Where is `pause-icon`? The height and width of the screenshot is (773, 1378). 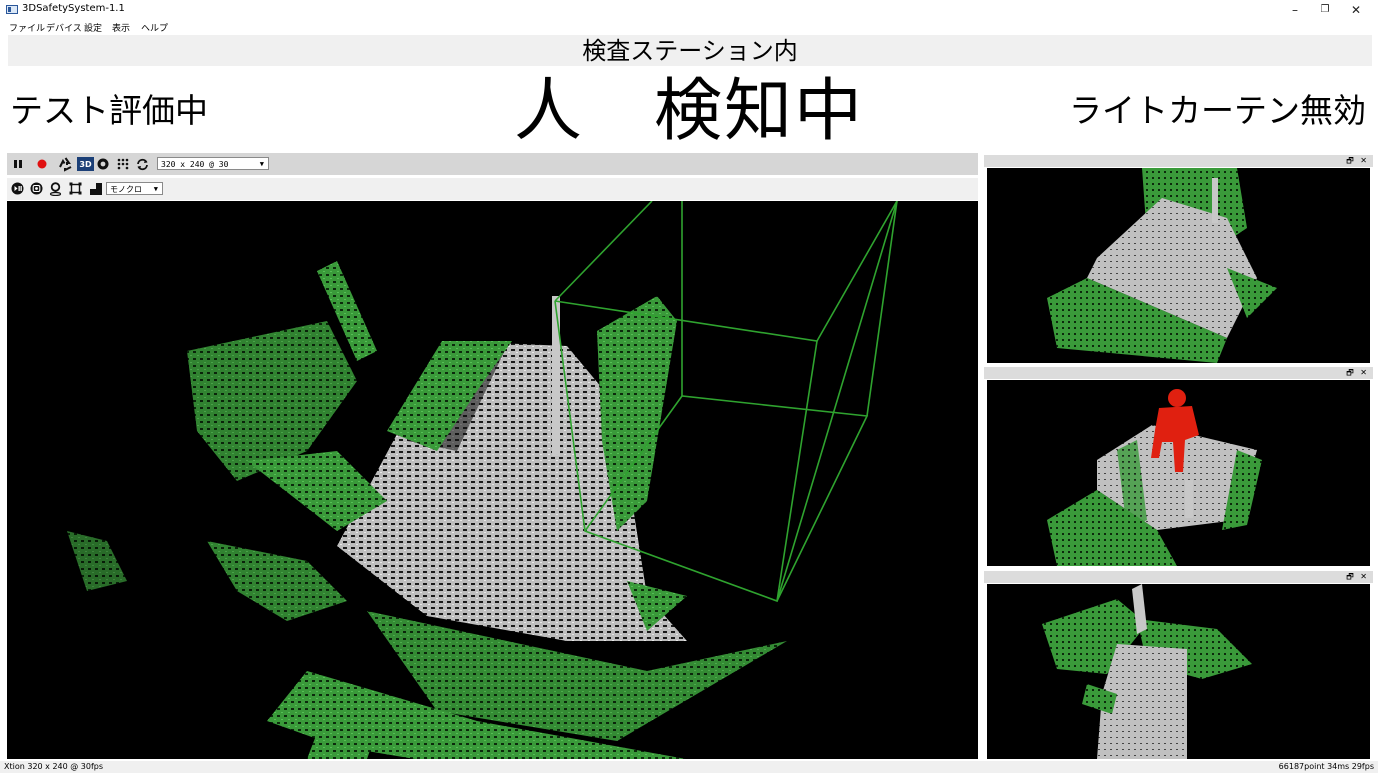
pause-icon is located at coordinates (18, 164).